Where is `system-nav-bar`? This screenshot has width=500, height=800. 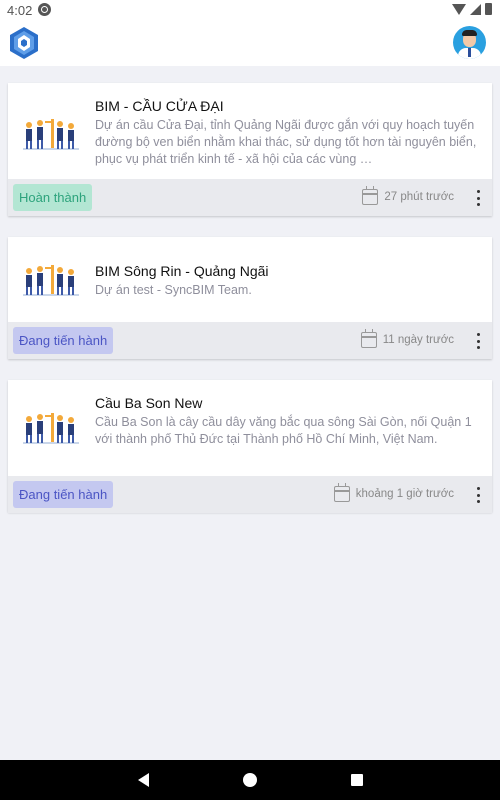 system-nav-bar is located at coordinates (250, 780).